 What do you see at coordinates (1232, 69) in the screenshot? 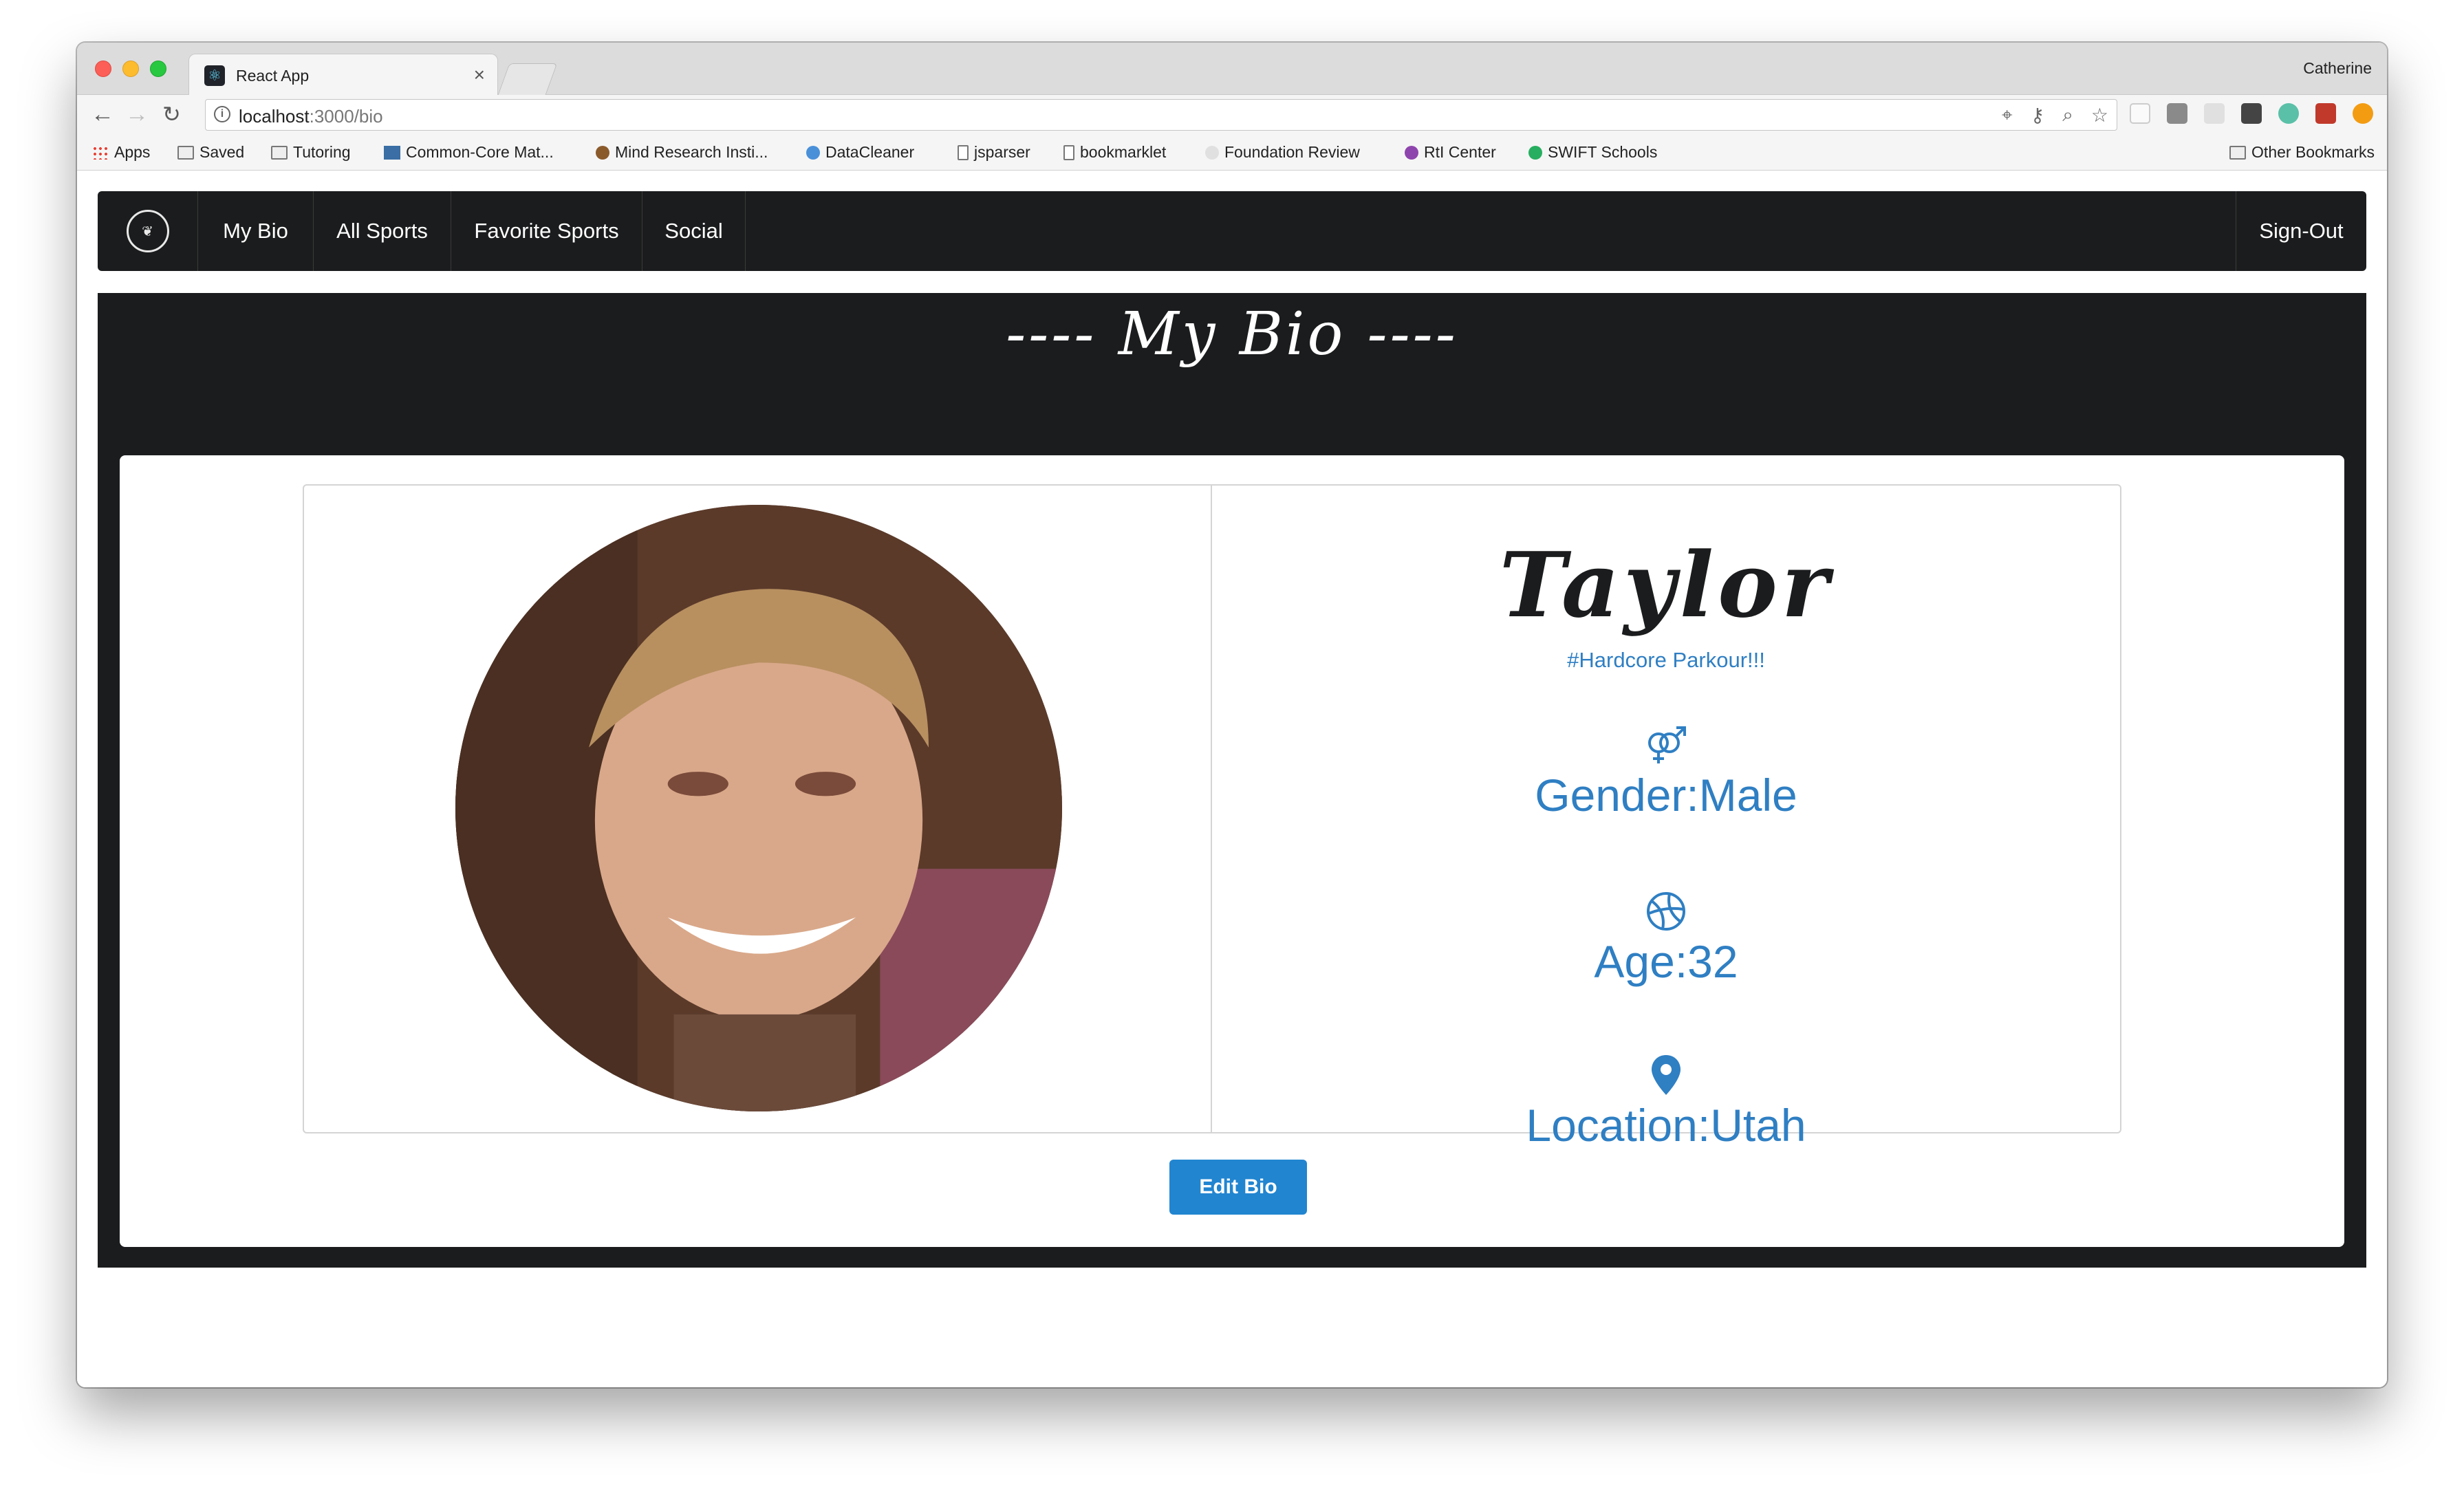
I see `browser-titlebar: ⚛ React App × Catherine` at bounding box center [1232, 69].